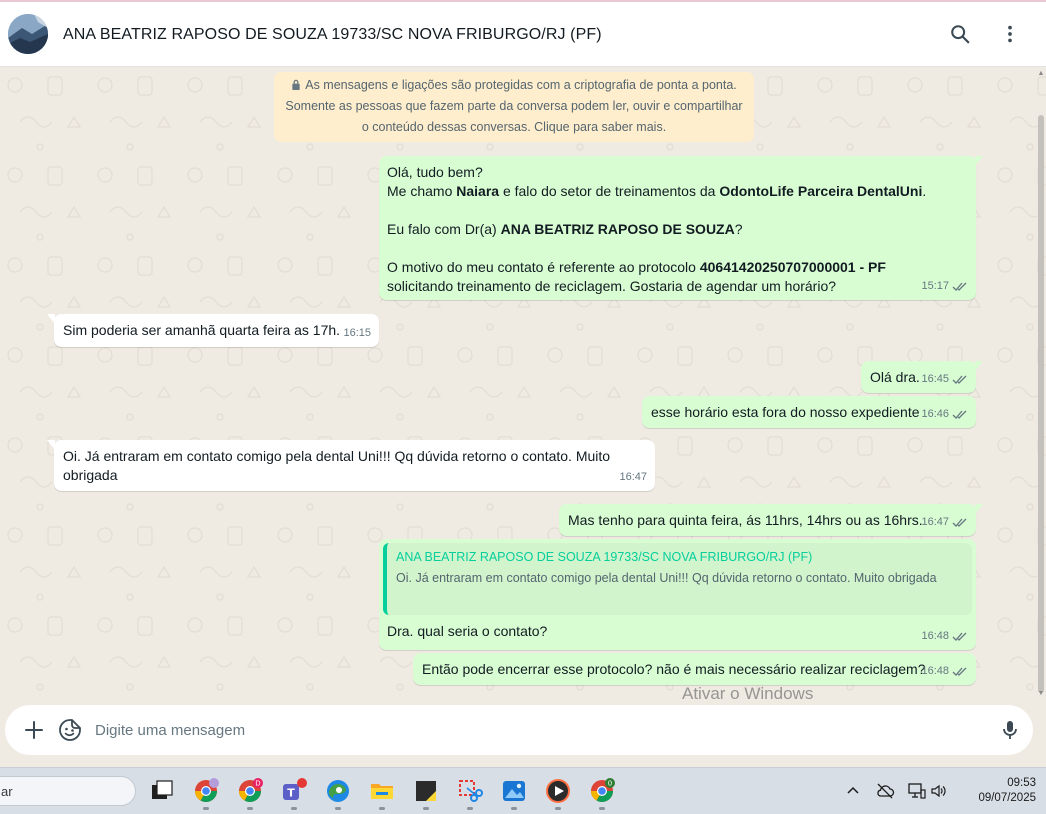 This screenshot has width=1046, height=814. I want to click on taskbar-photos, so click(514, 791).